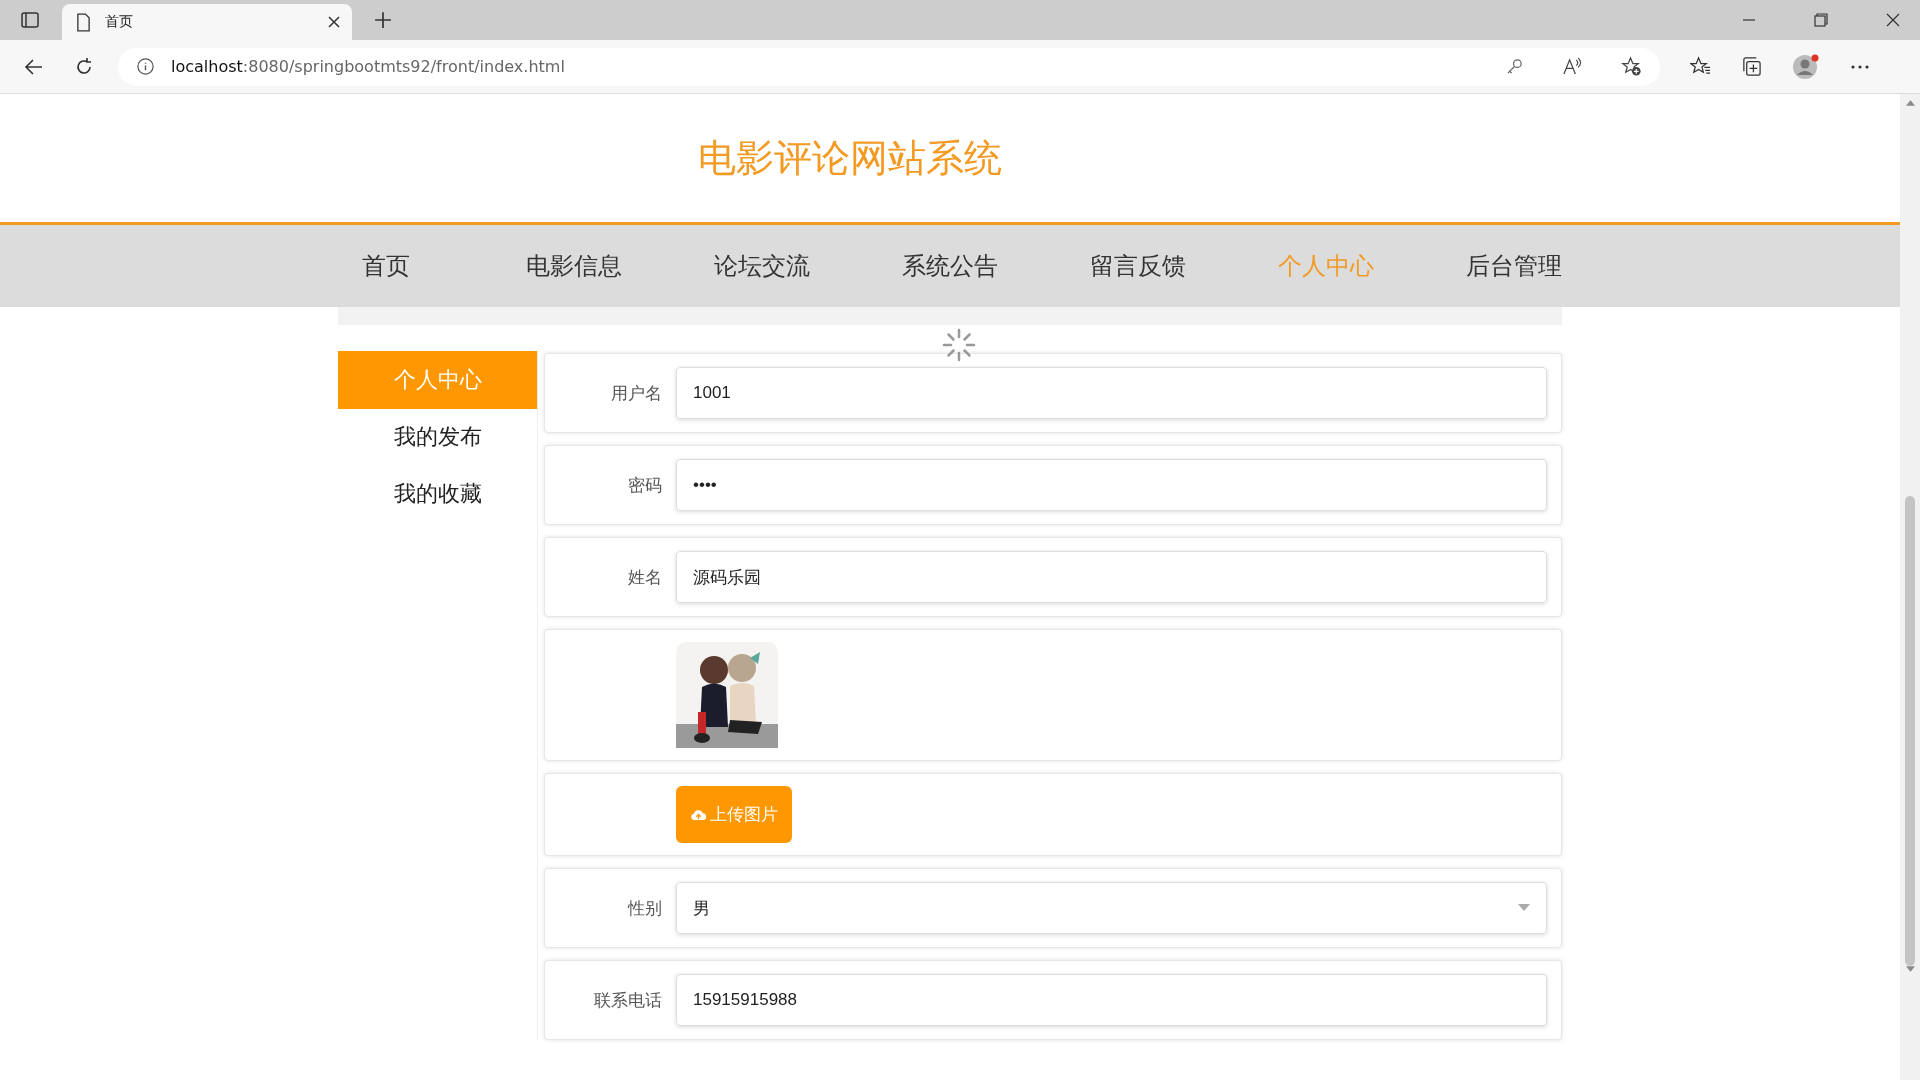  Describe the element at coordinates (1572, 66) in the screenshot. I see `read-aloud-icon` at that location.